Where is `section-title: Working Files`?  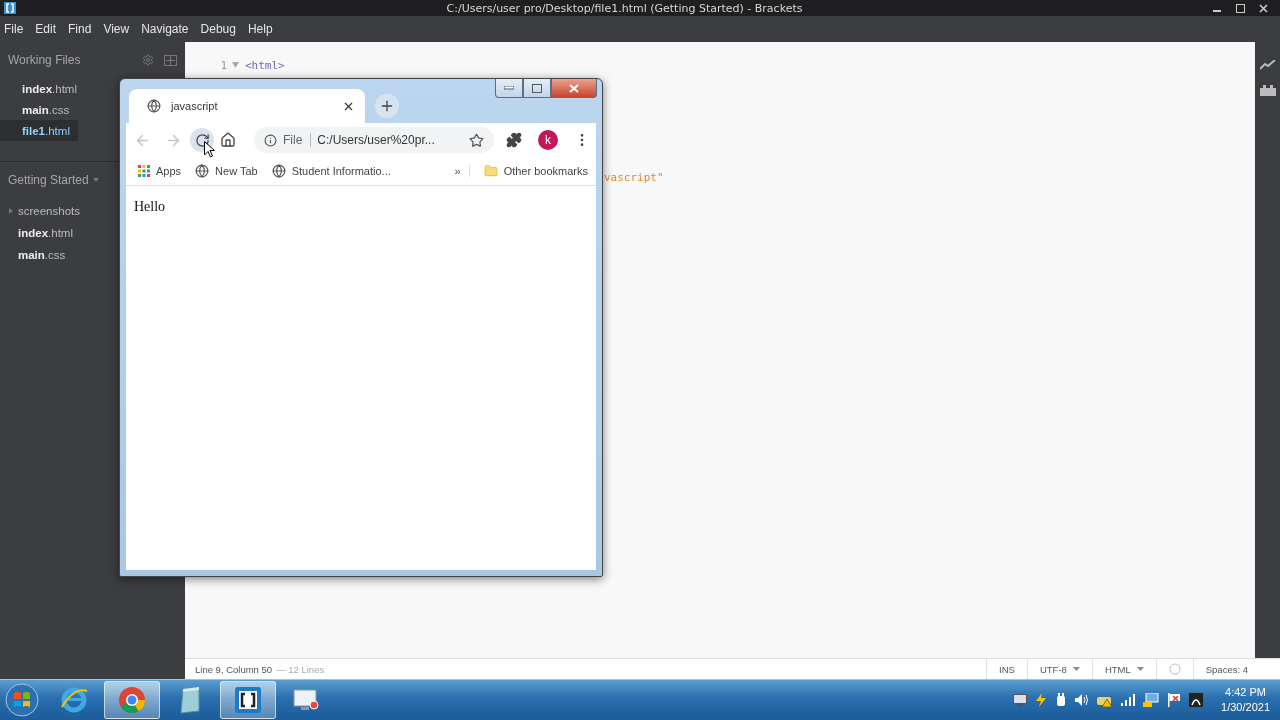 section-title: Working Files is located at coordinates (44, 60).